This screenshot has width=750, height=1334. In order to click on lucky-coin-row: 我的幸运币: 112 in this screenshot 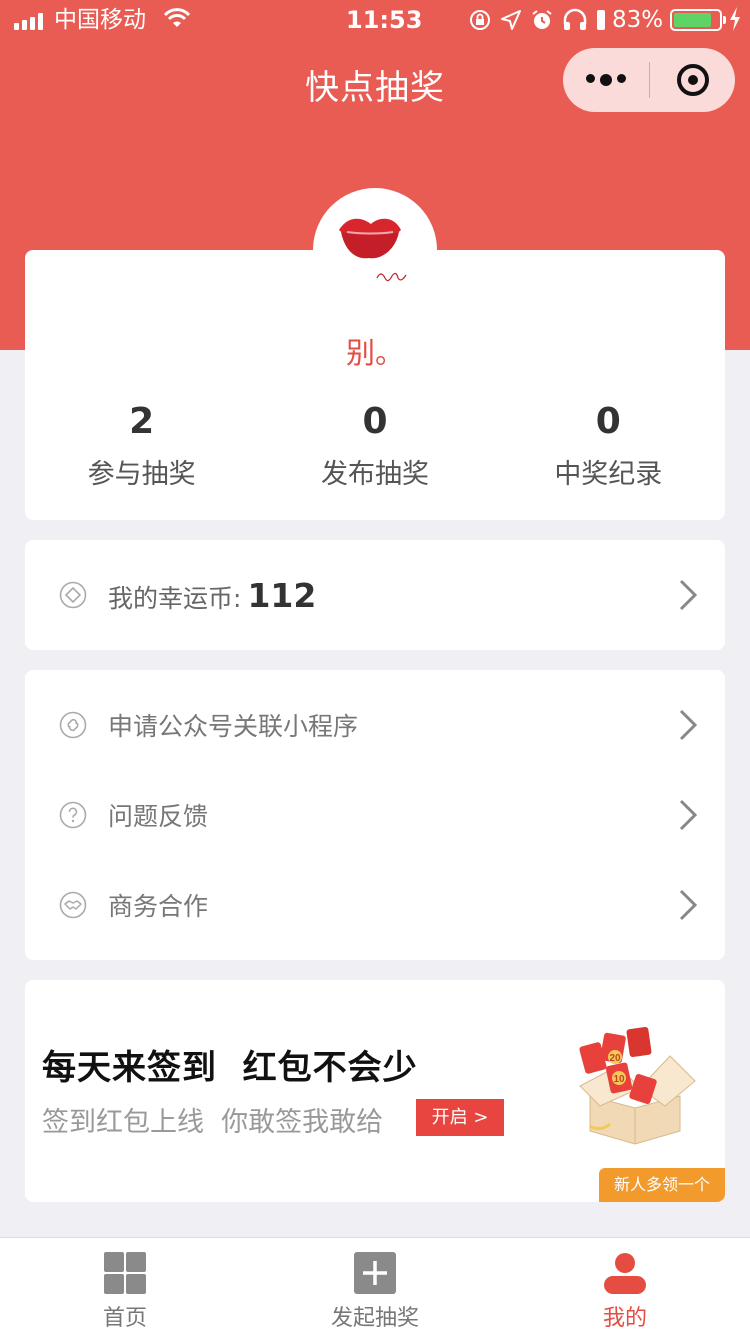, I will do `click(375, 595)`.